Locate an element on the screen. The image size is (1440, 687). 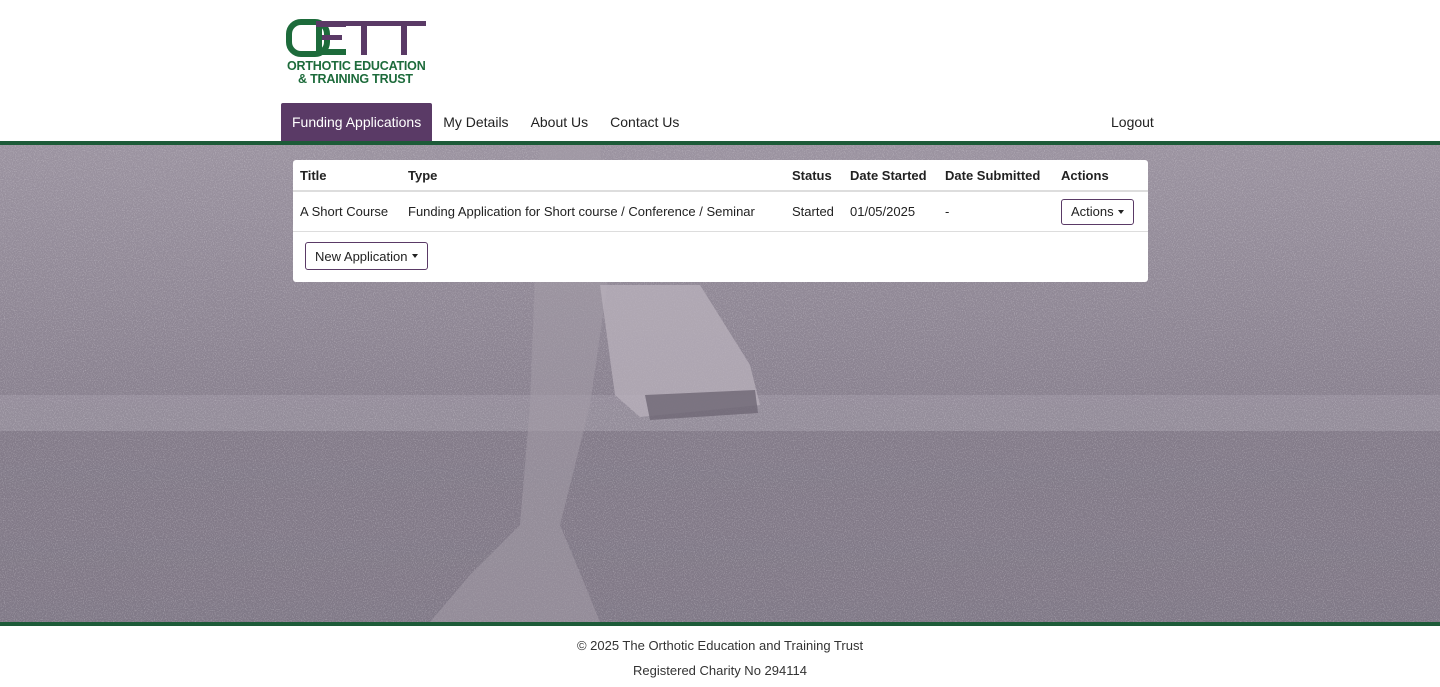
cell-actions: Actions is located at coordinates (1101, 211).